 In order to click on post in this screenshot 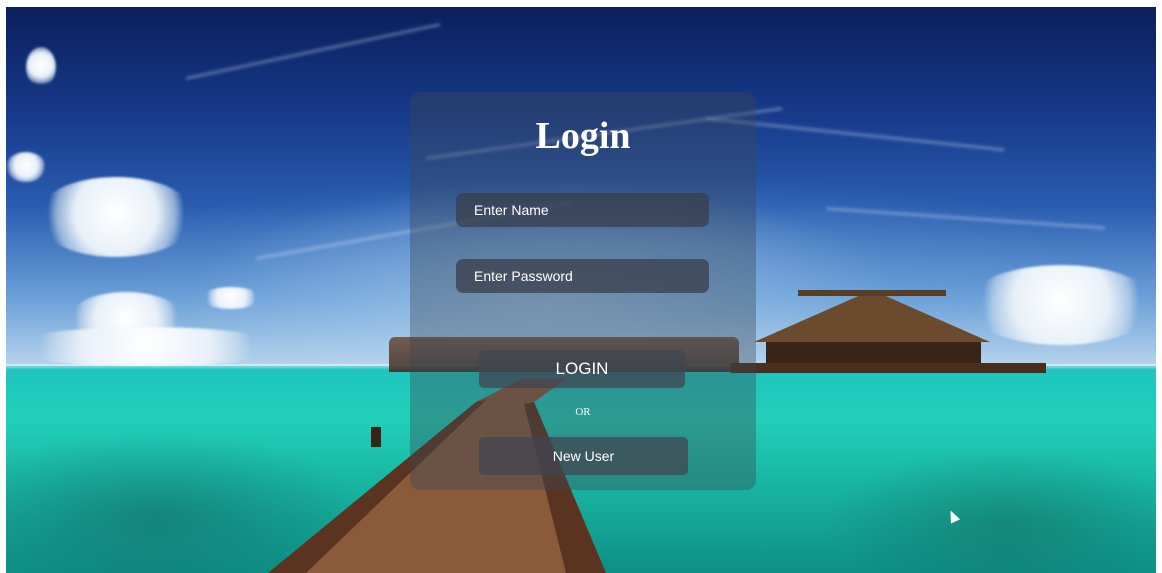, I will do `click(376, 437)`.